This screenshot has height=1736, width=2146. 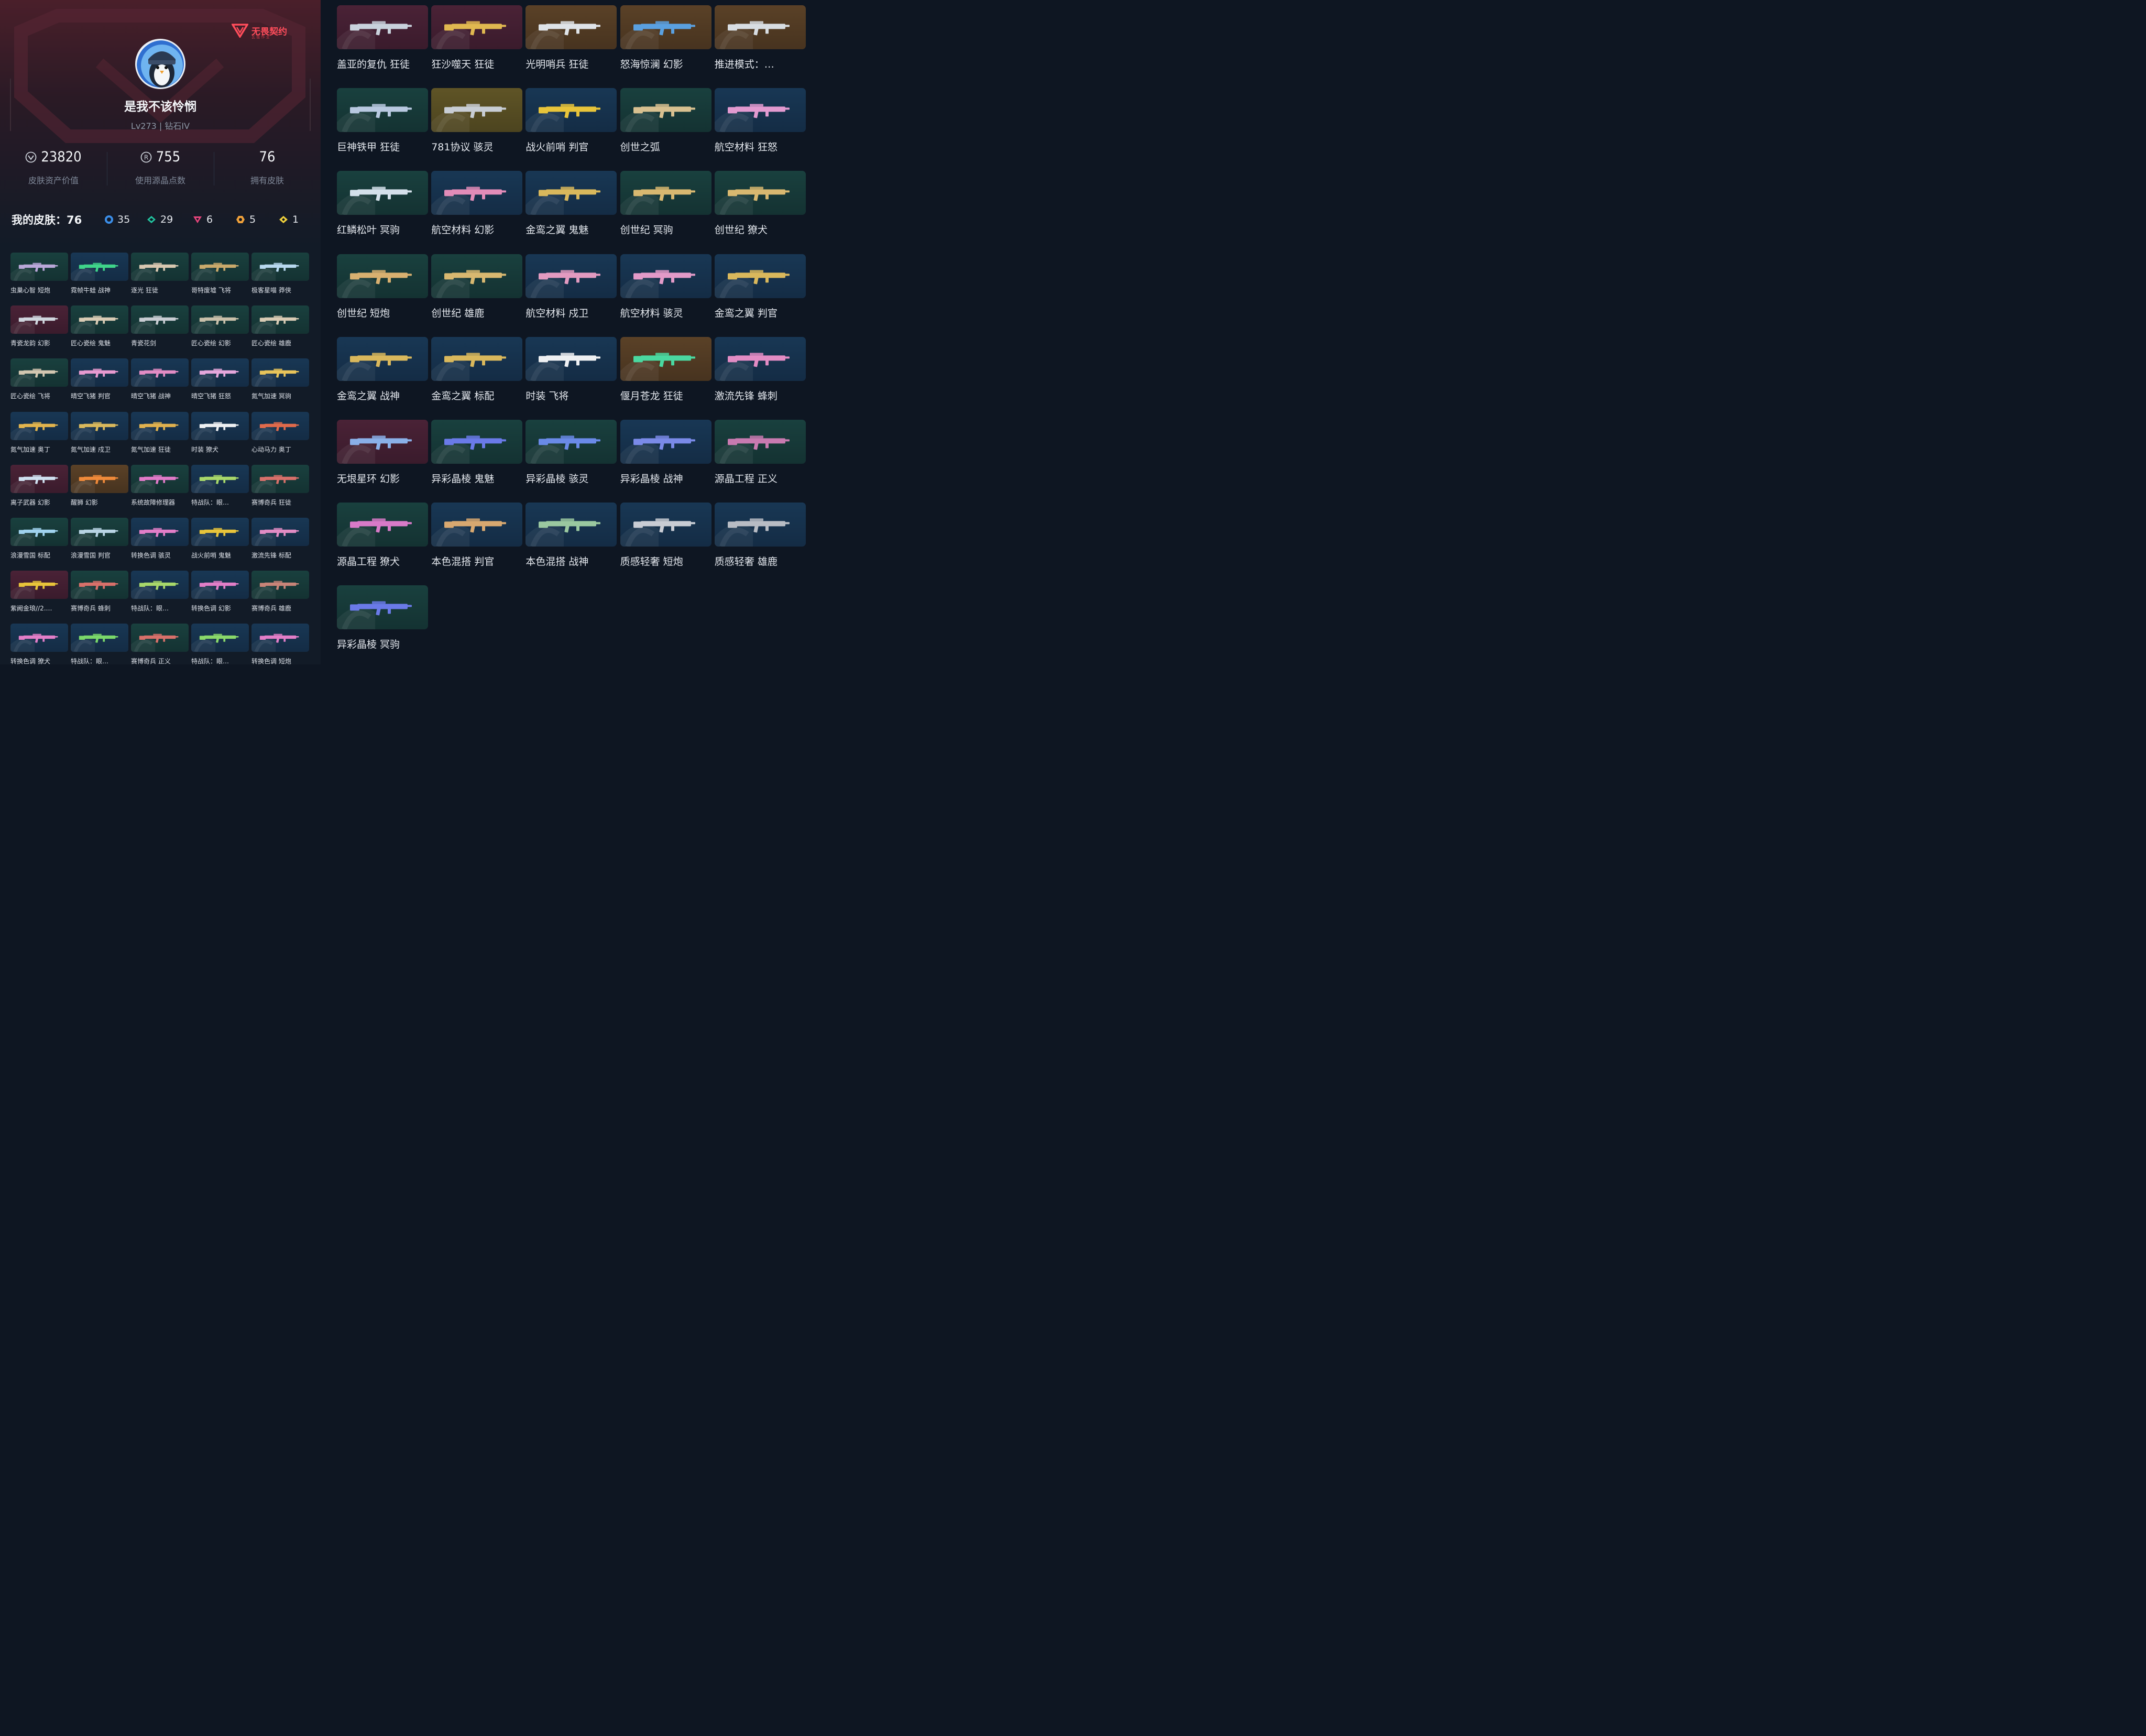 What do you see at coordinates (99, 432) in the screenshot?
I see `small-skin-card: 氮气加速 戍卫` at bounding box center [99, 432].